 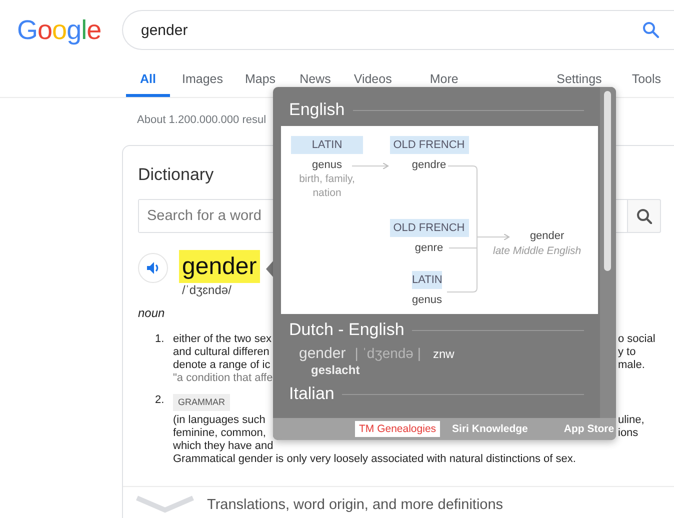 What do you see at coordinates (219, 266) in the screenshot?
I see `headword: gender` at bounding box center [219, 266].